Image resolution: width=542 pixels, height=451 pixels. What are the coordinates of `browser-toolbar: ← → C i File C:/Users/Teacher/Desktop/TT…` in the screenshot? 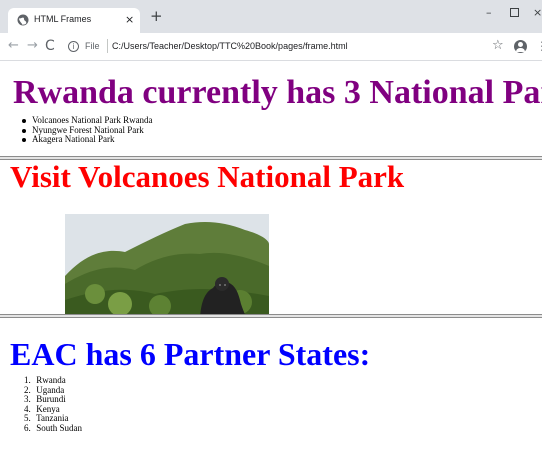 It's located at (271, 47).